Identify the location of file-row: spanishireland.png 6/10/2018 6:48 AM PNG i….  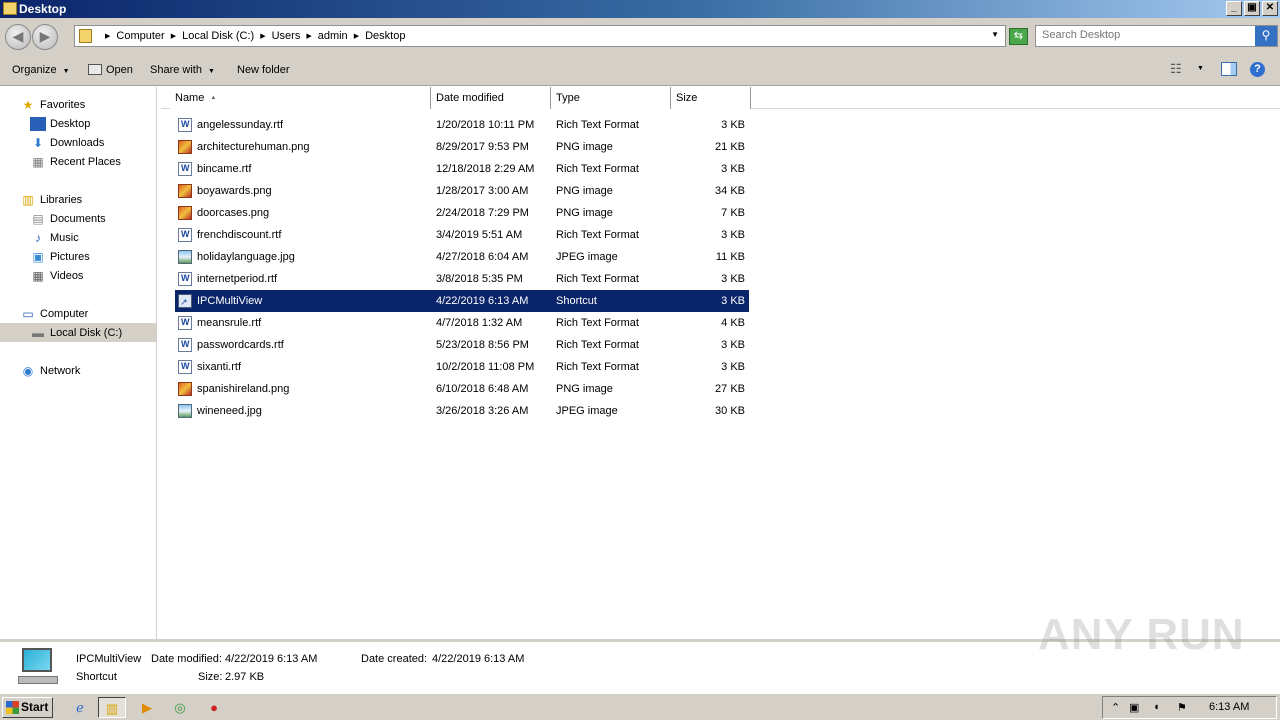
(462, 389).